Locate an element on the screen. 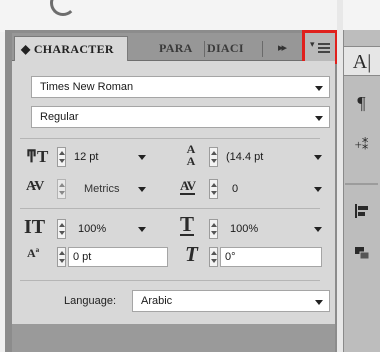  chevron-down-icon: ▾ is located at coordinates (312, 44).